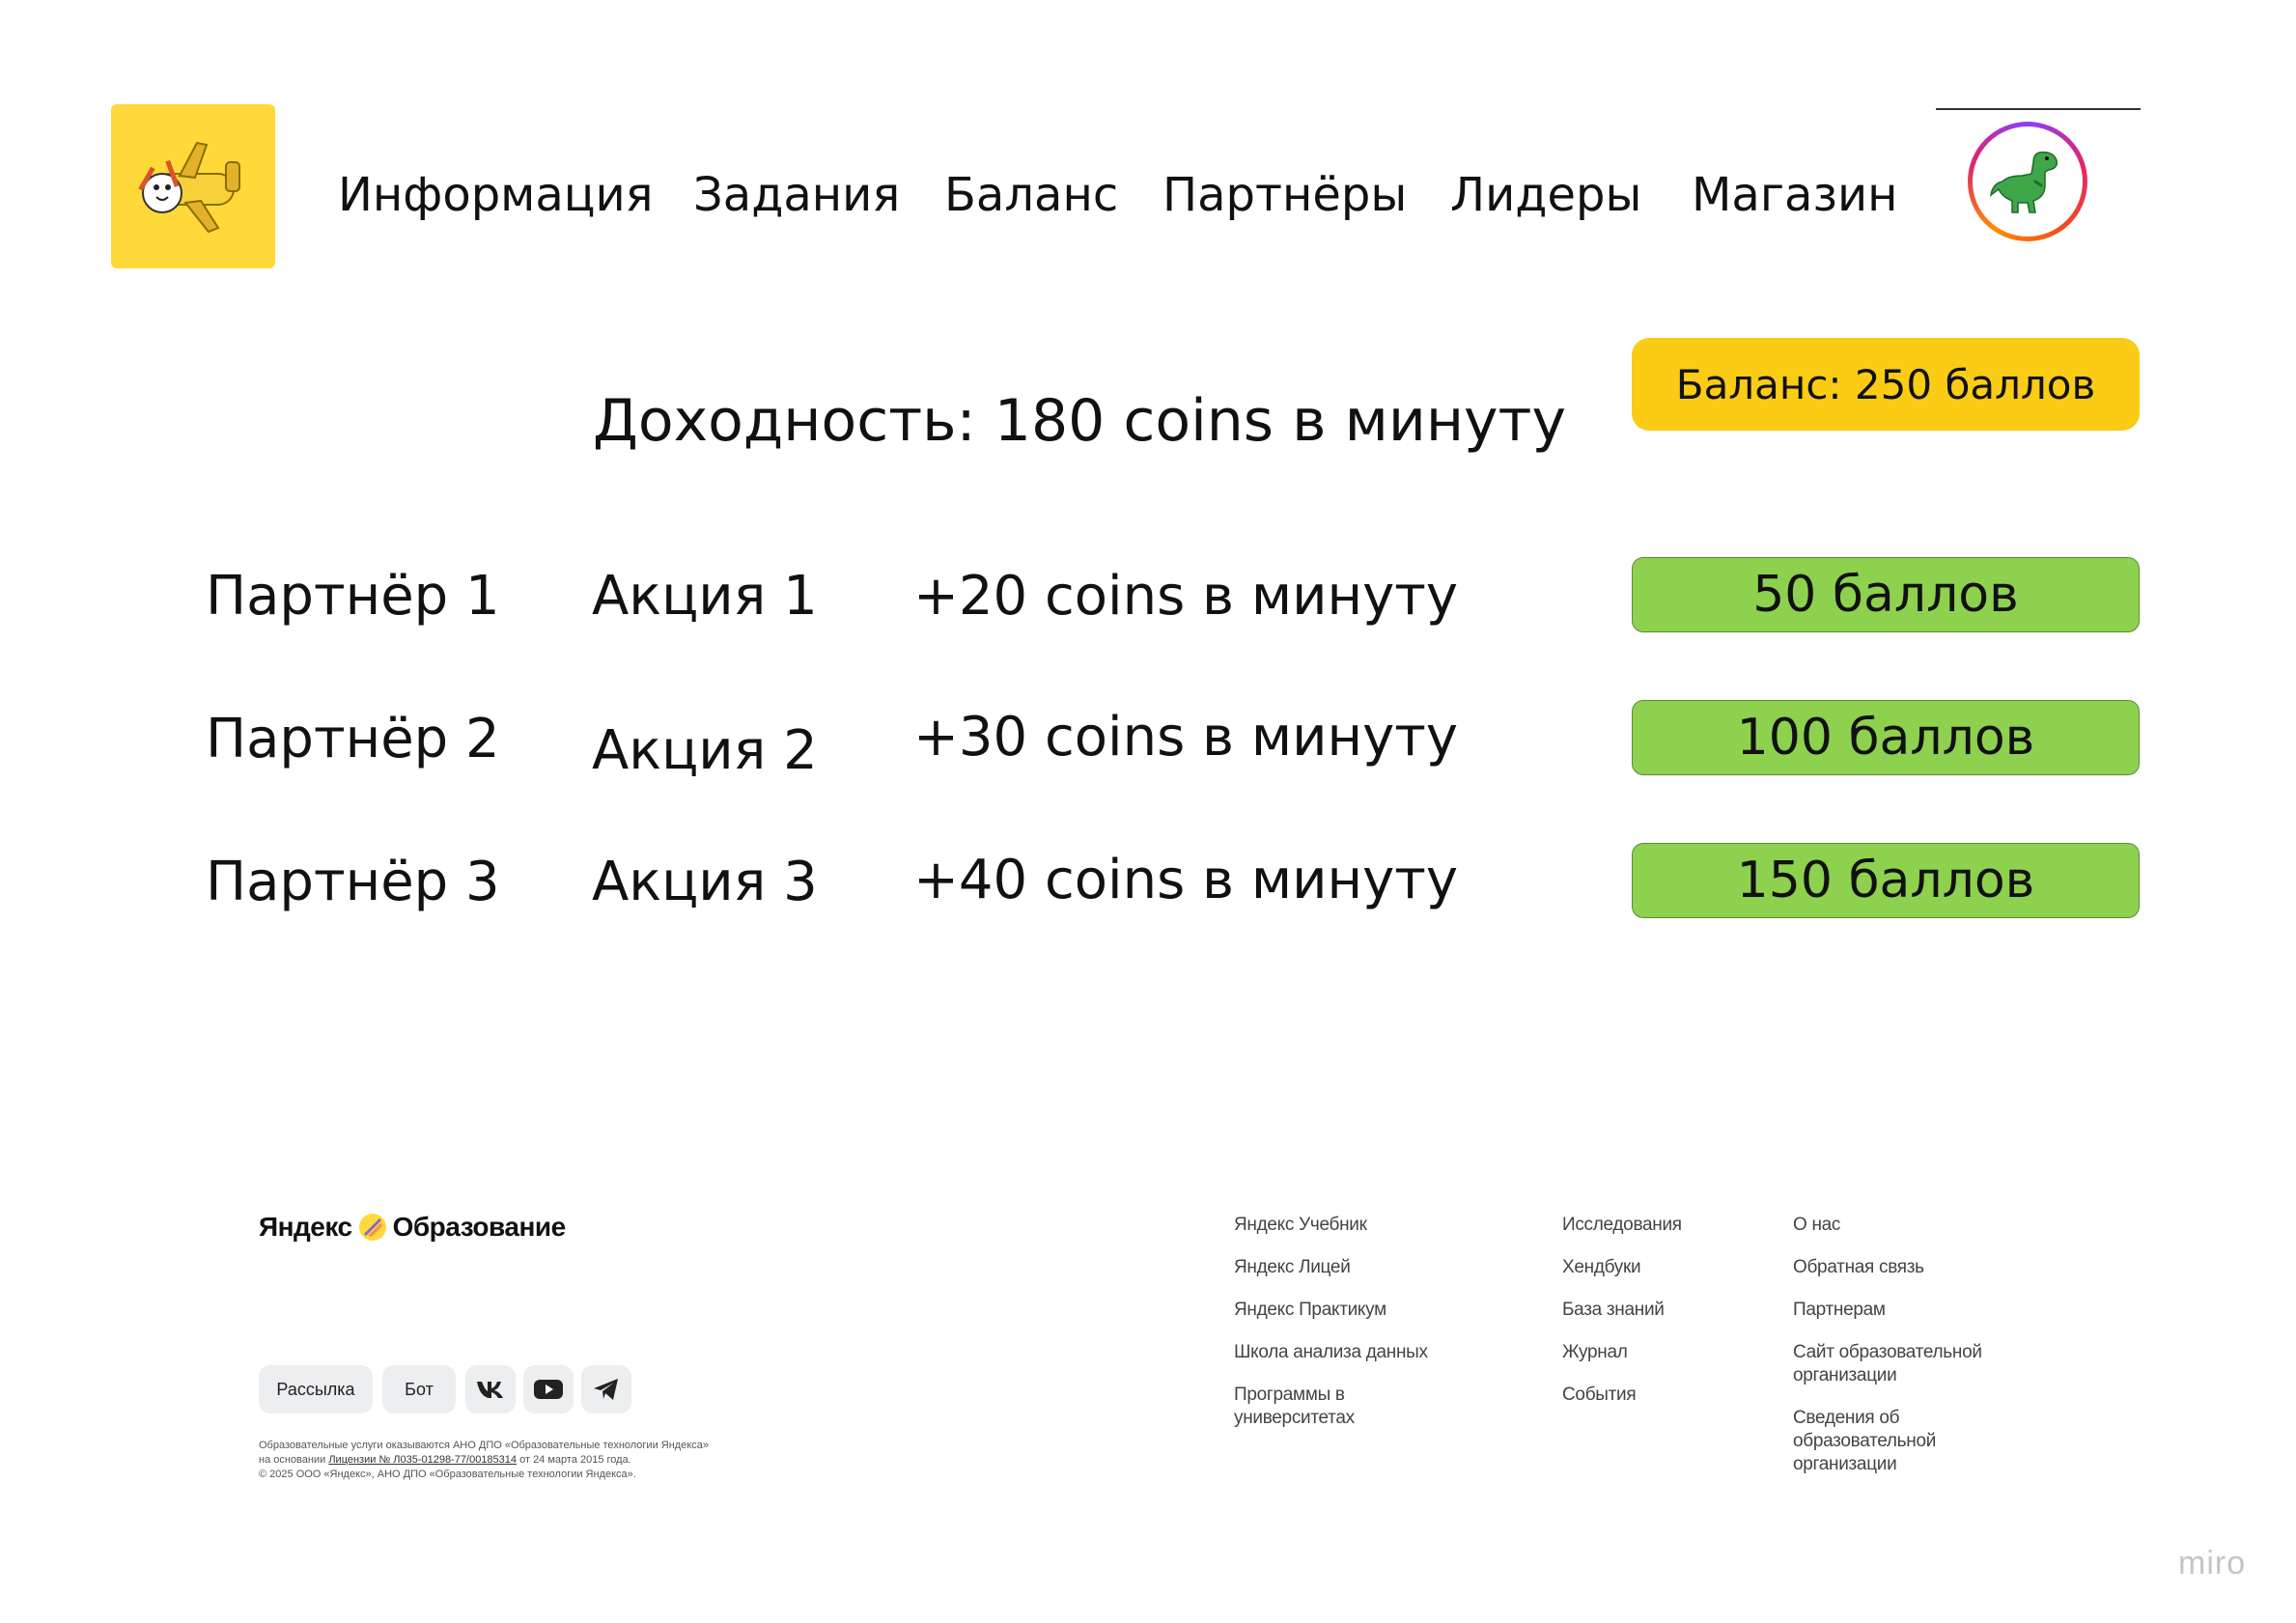  What do you see at coordinates (1840, 1310) in the screenshot?
I see `footer-link: Партнерам` at bounding box center [1840, 1310].